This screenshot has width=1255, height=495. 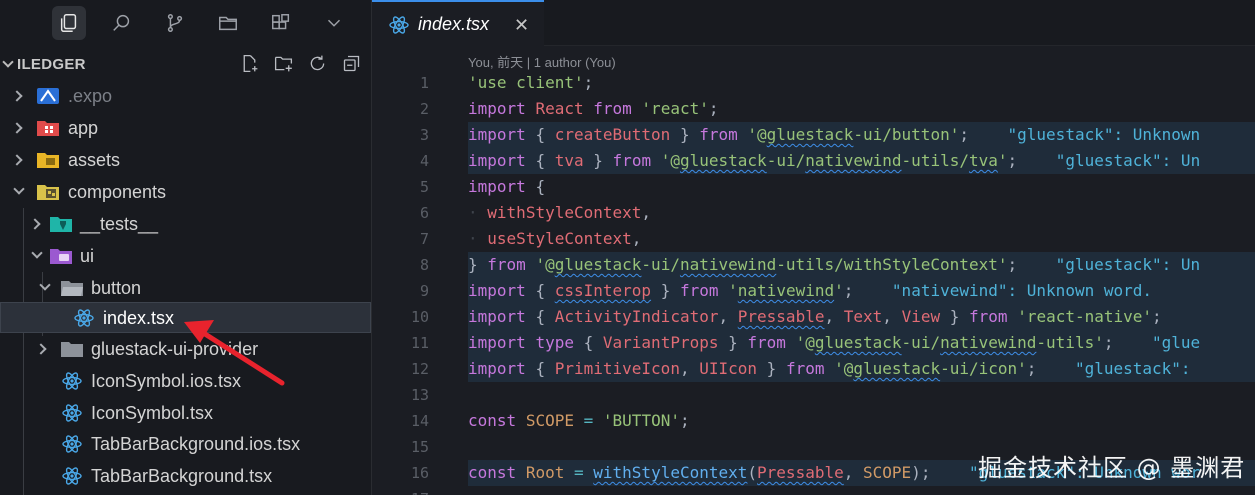 What do you see at coordinates (419, 473) in the screenshot?
I see `line-number: 16` at bounding box center [419, 473].